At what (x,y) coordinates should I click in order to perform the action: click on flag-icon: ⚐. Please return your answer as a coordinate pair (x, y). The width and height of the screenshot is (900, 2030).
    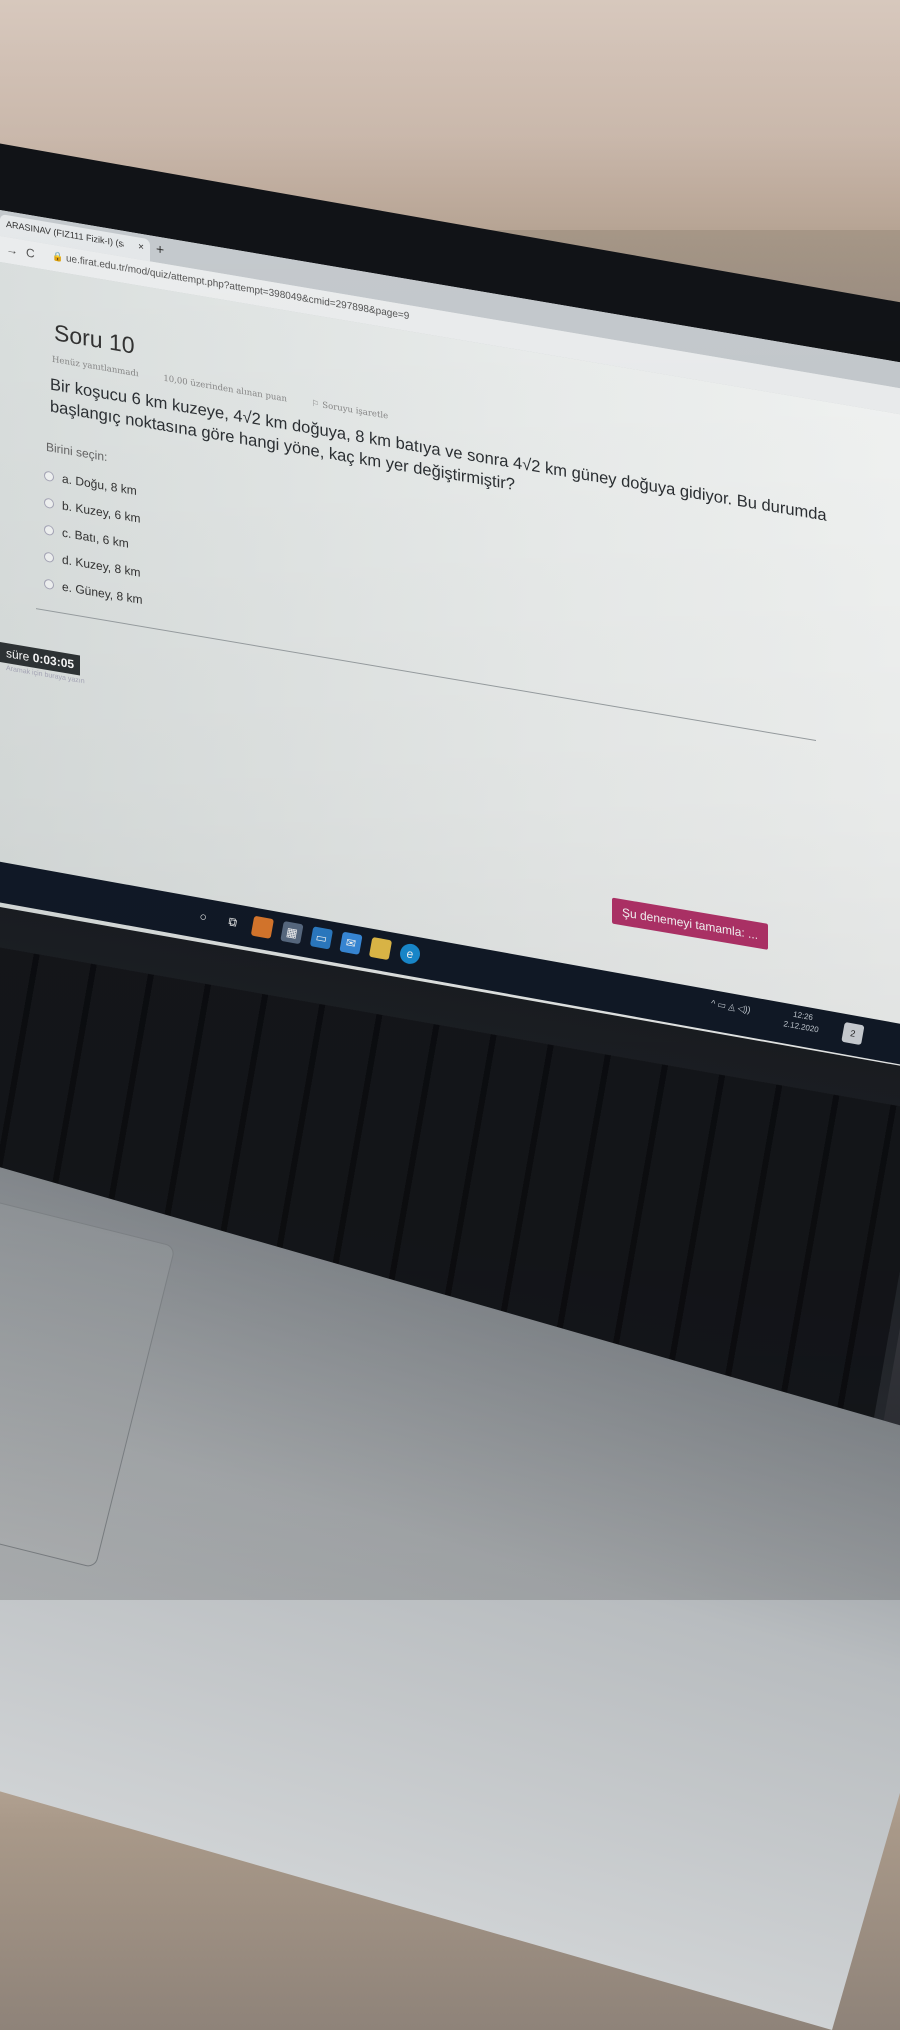
    Looking at the image, I should click on (315, 404).